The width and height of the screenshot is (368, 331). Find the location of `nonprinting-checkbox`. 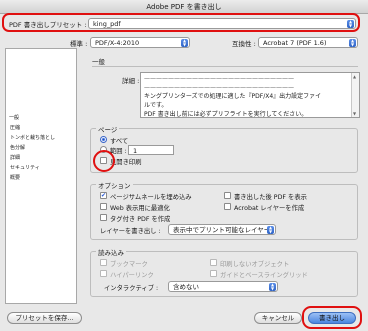

nonprinting-checkbox is located at coordinates (213, 262).